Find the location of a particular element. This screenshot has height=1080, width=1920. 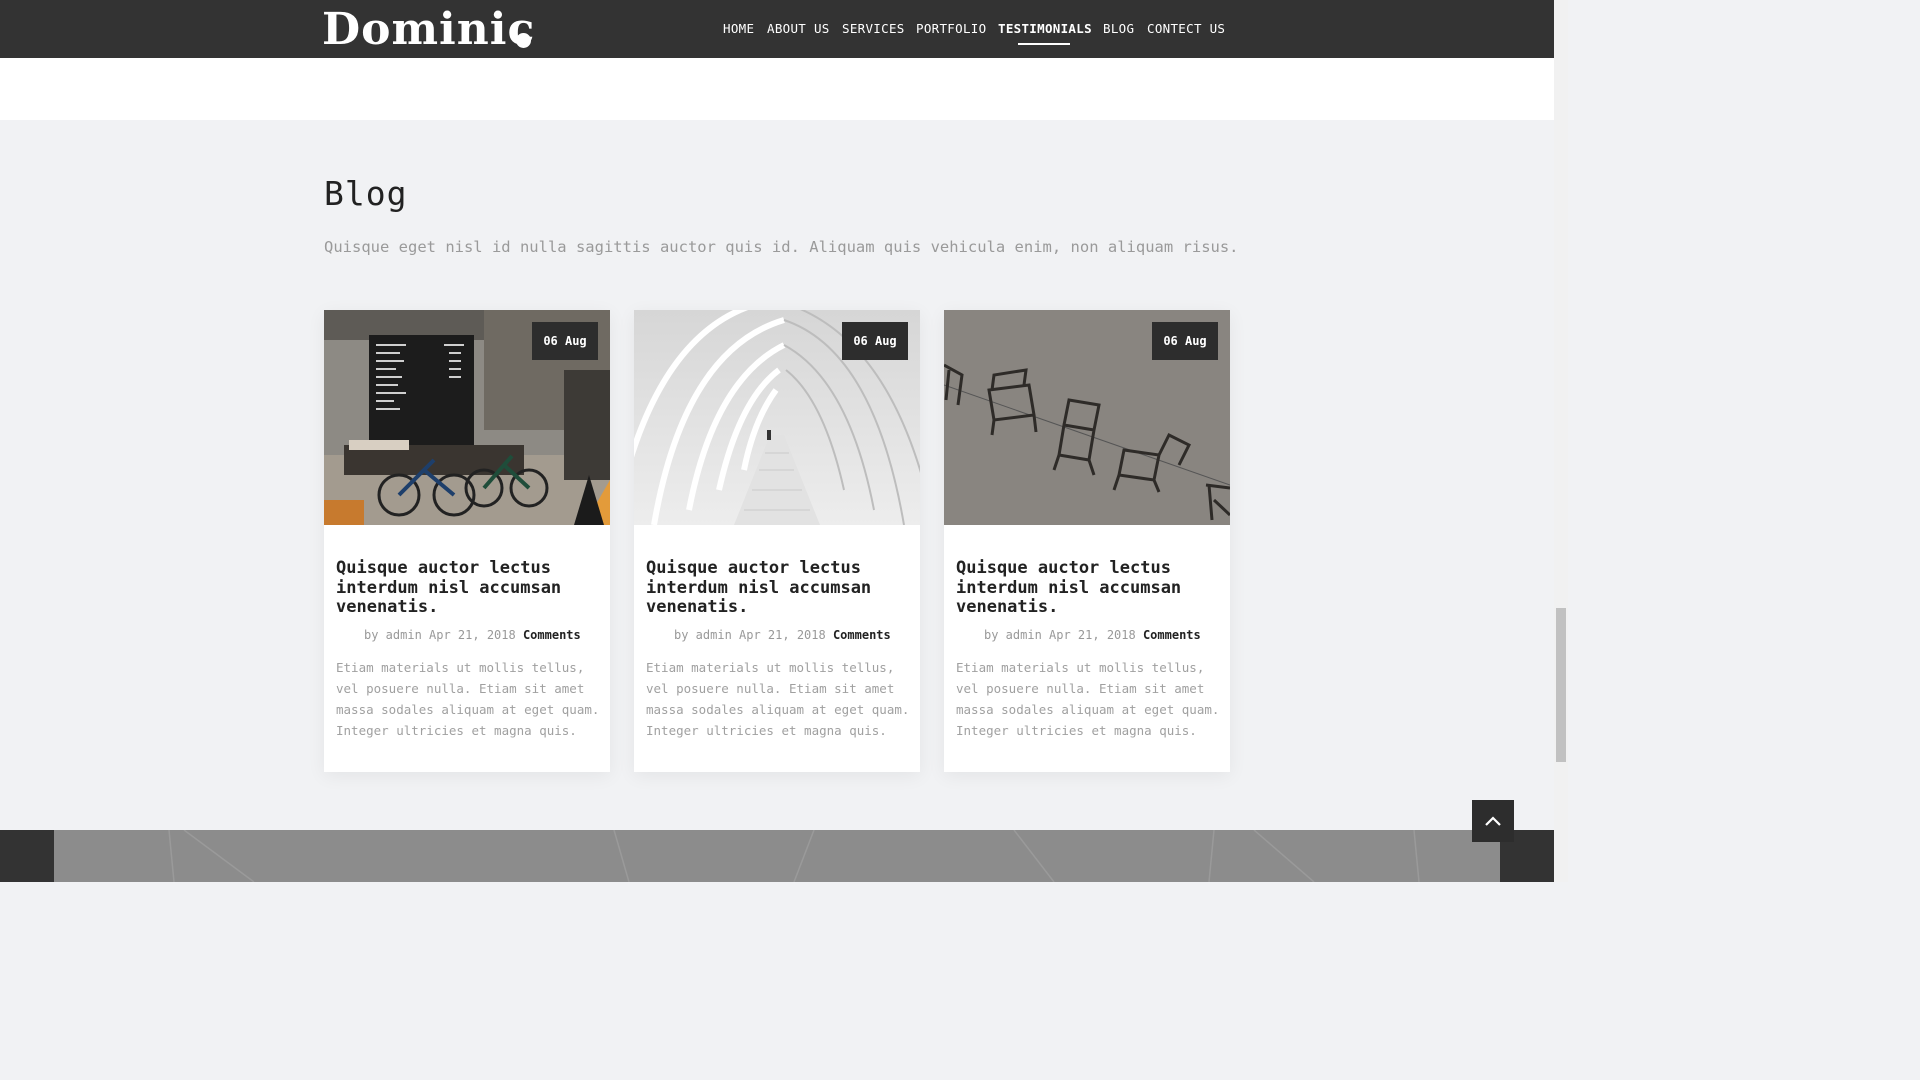

nav-testimonials: TESTIMONIALS is located at coordinates (1045, 28).